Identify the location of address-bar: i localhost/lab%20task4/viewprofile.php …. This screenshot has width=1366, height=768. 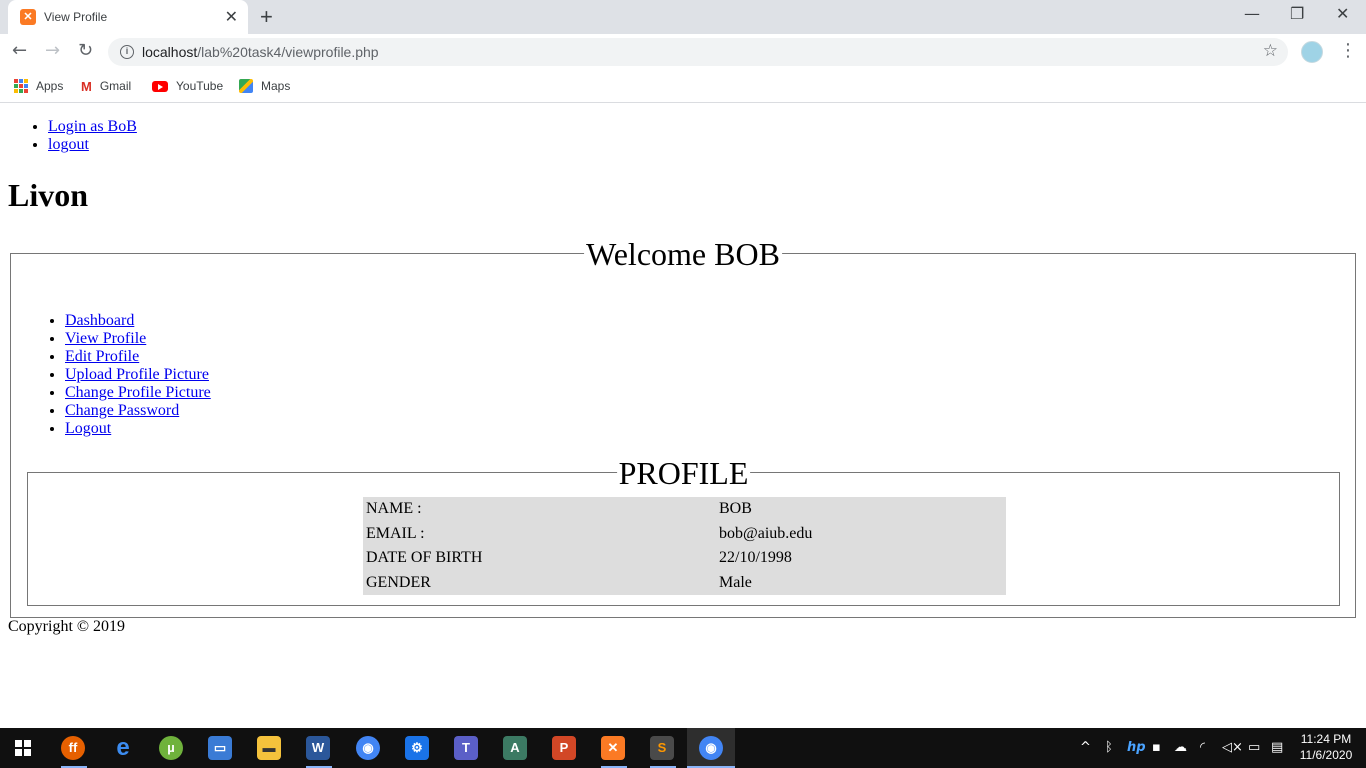
(698, 52).